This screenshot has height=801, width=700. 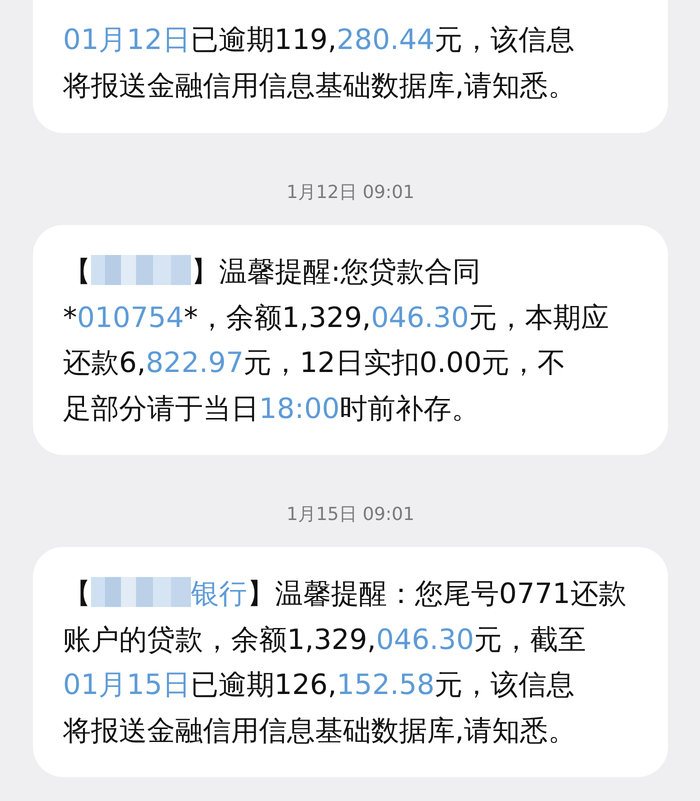 I want to click on message-timestamp: 1月12日 09:01, so click(x=351, y=193).